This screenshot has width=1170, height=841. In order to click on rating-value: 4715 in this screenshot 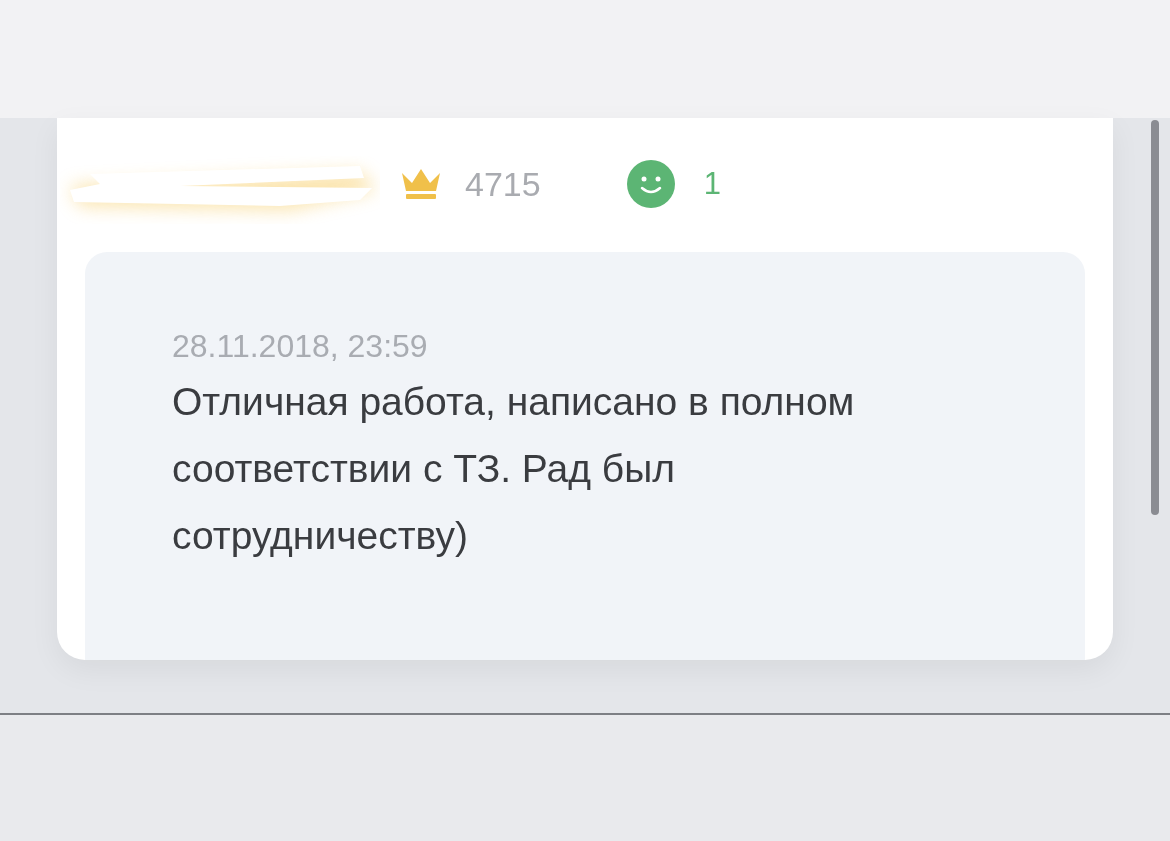, I will do `click(503, 184)`.